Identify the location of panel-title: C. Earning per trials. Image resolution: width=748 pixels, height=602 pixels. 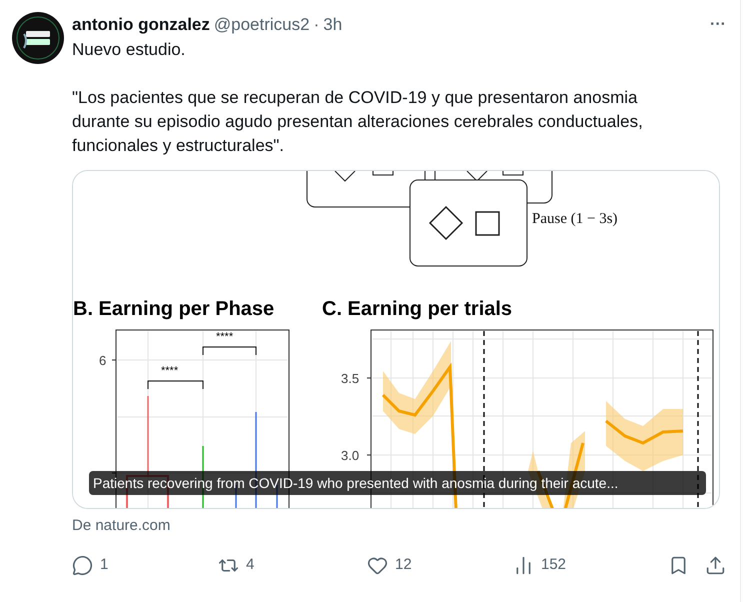
(417, 309).